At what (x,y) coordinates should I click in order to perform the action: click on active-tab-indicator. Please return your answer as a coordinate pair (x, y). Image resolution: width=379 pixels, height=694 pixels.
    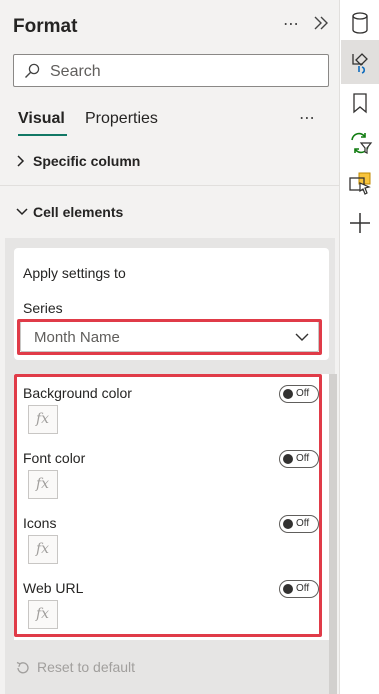
    Looking at the image, I should click on (42, 135).